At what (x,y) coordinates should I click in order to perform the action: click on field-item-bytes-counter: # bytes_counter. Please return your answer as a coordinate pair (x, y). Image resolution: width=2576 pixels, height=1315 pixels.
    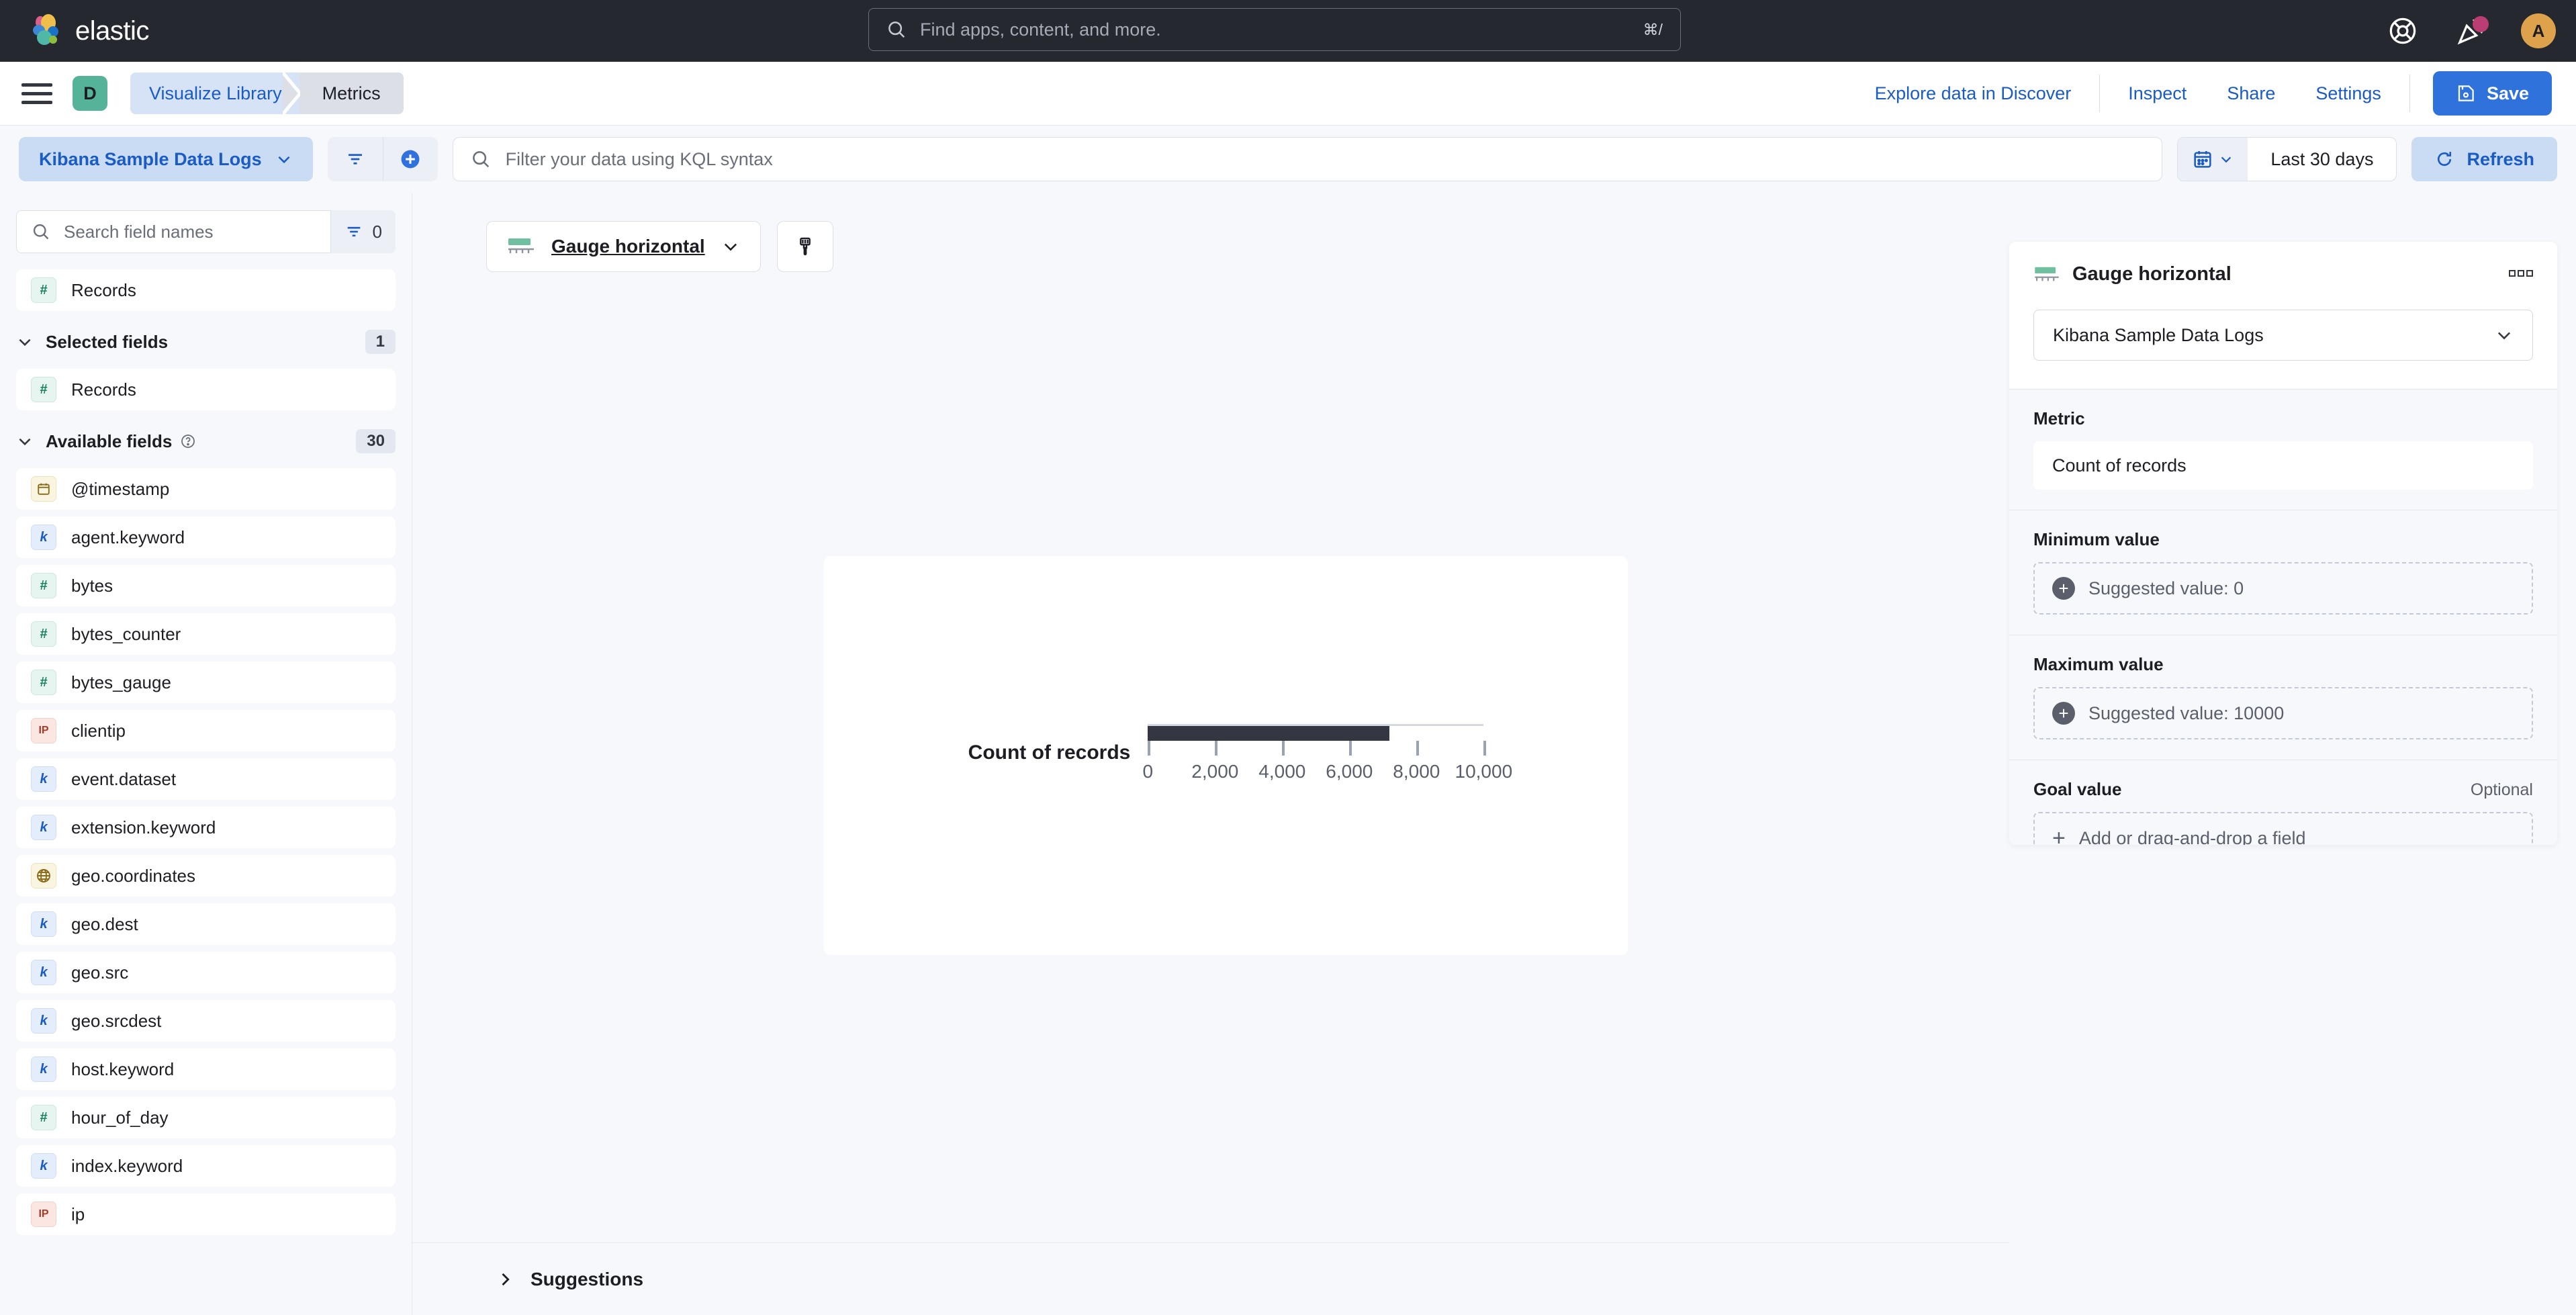
    Looking at the image, I should click on (206, 634).